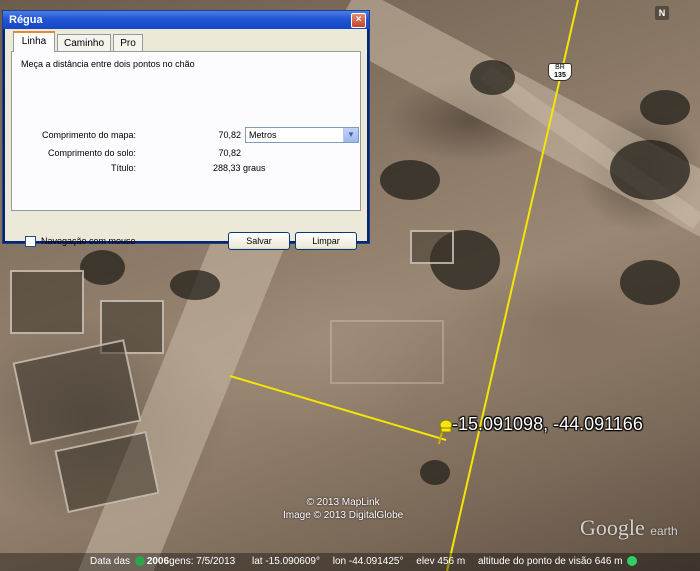  What do you see at coordinates (158, 561) in the screenshot?
I see `imagery-year: 2006` at bounding box center [158, 561].